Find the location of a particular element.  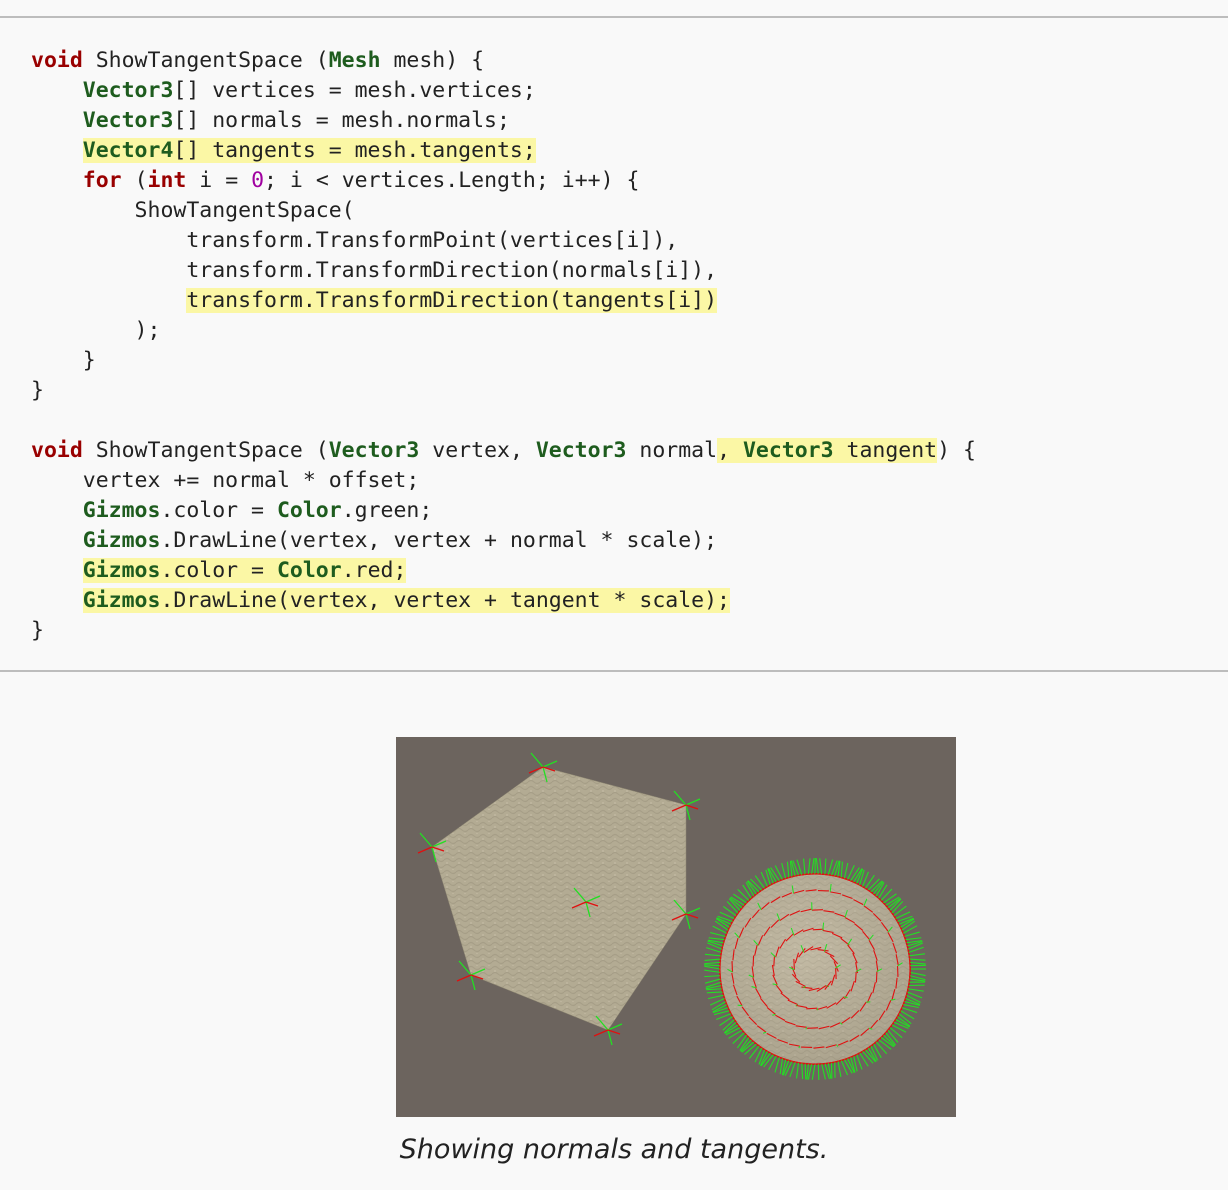

code-token: for is located at coordinates (102, 180).